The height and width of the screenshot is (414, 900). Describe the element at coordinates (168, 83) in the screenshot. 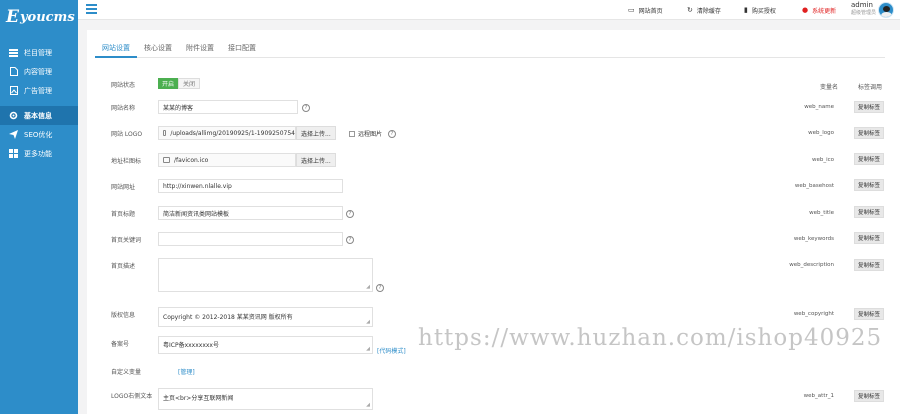

I see `status-on-button: 开启` at that location.